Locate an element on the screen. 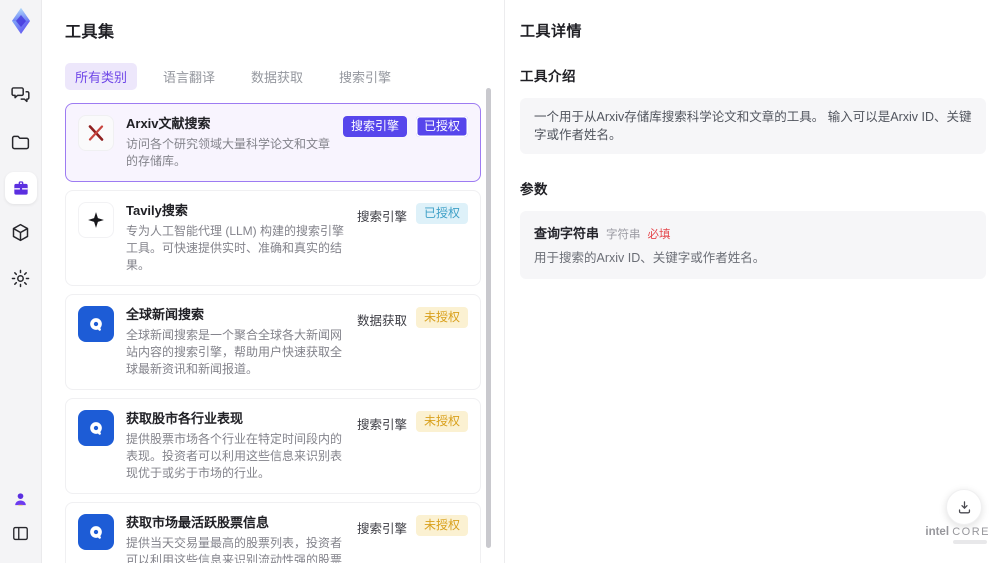 This screenshot has width=1000, height=563. user-avatar-icon is located at coordinates (21, 499).